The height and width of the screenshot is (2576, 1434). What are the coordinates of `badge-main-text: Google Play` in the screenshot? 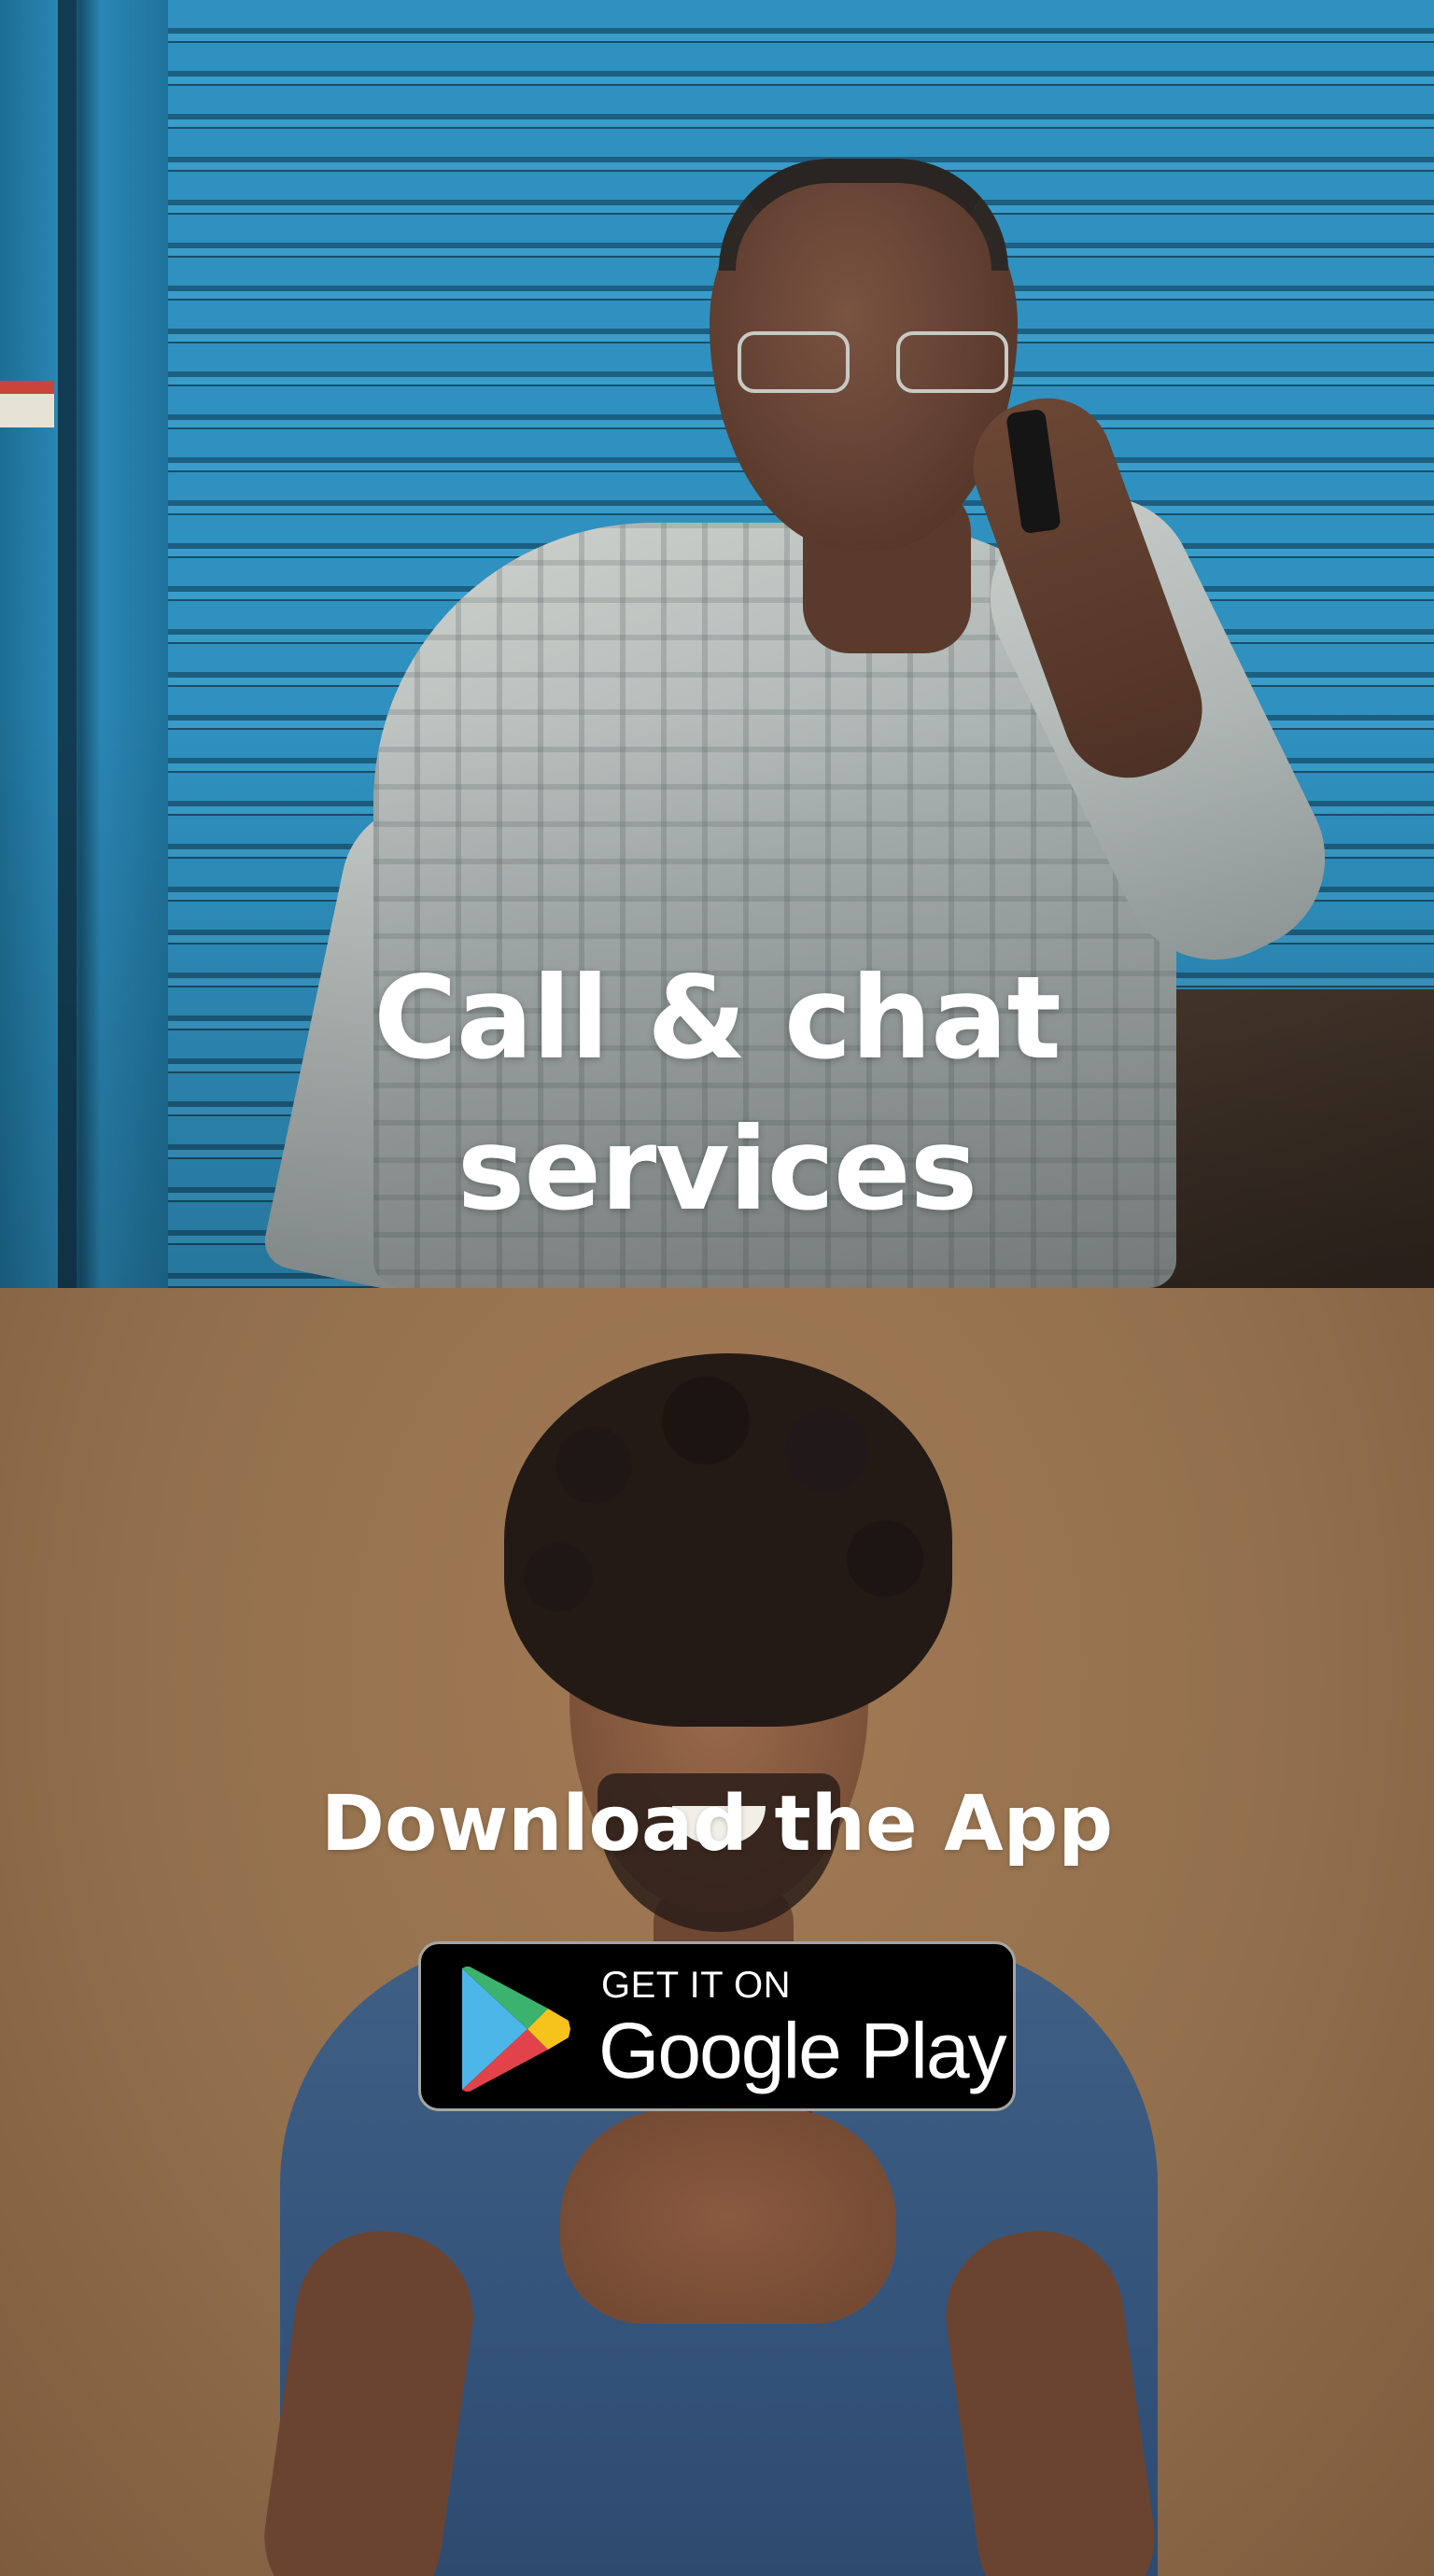 It's located at (802, 2050).